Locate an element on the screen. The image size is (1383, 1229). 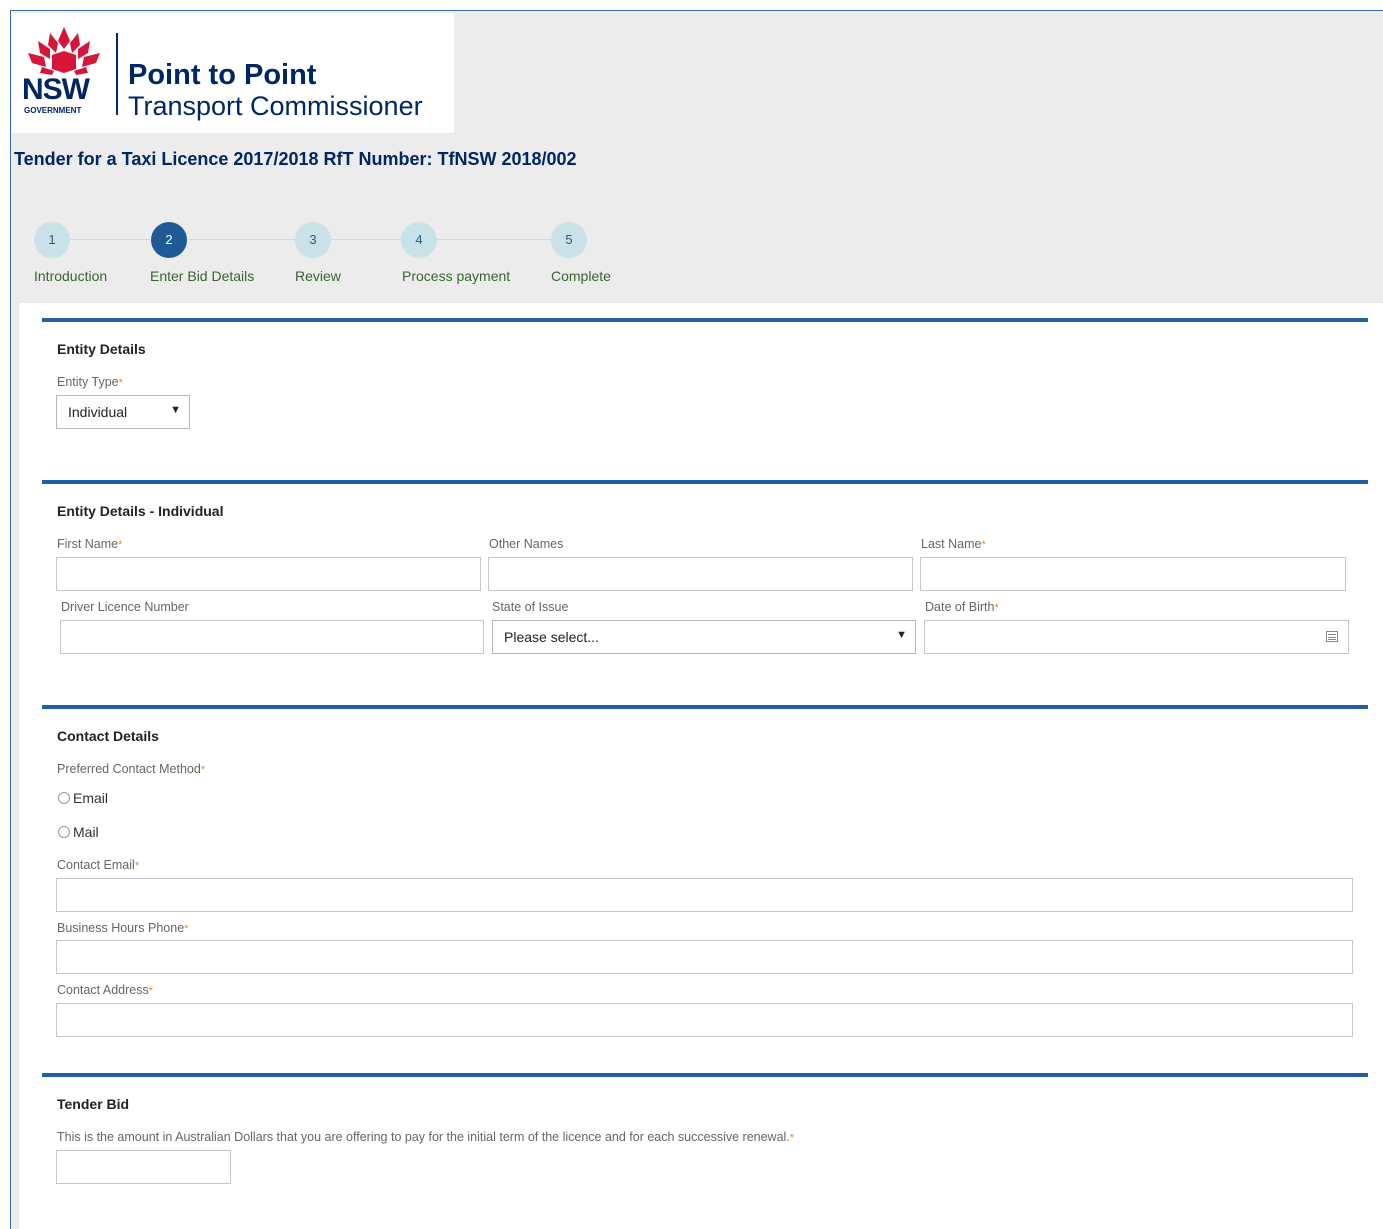
nsw-wordmark: NSW is located at coordinates (56, 89).